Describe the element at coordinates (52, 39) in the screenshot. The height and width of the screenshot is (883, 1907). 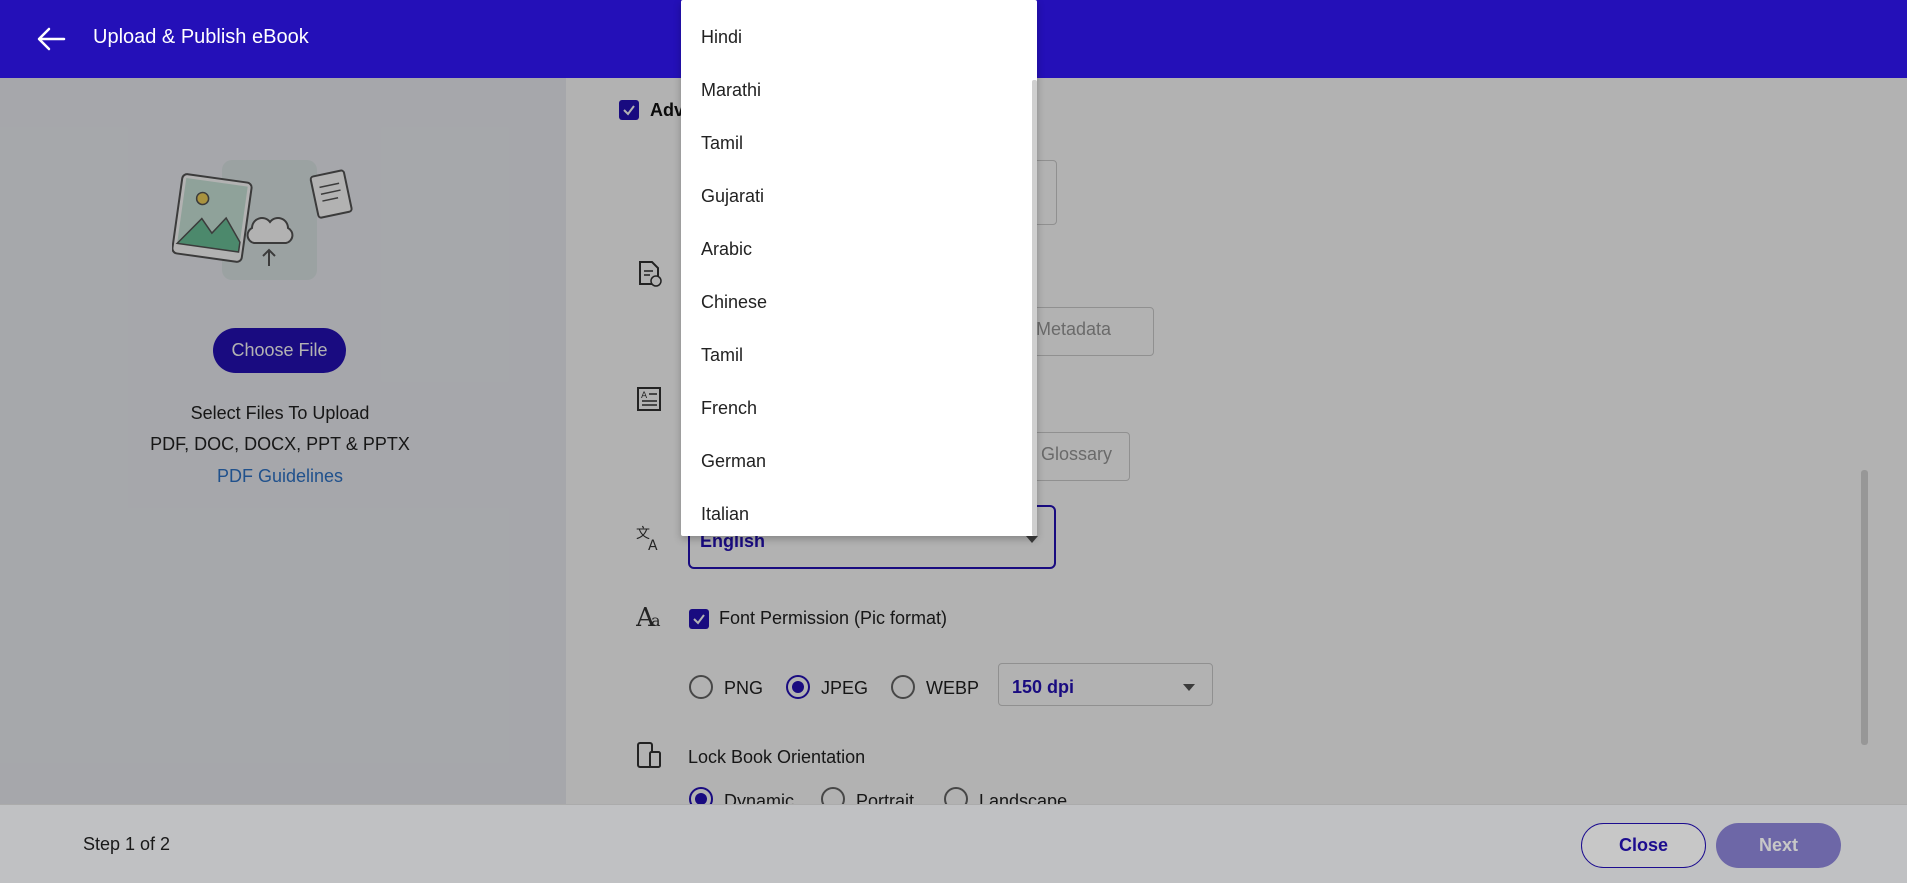
I see `back-arrow-icon` at that location.